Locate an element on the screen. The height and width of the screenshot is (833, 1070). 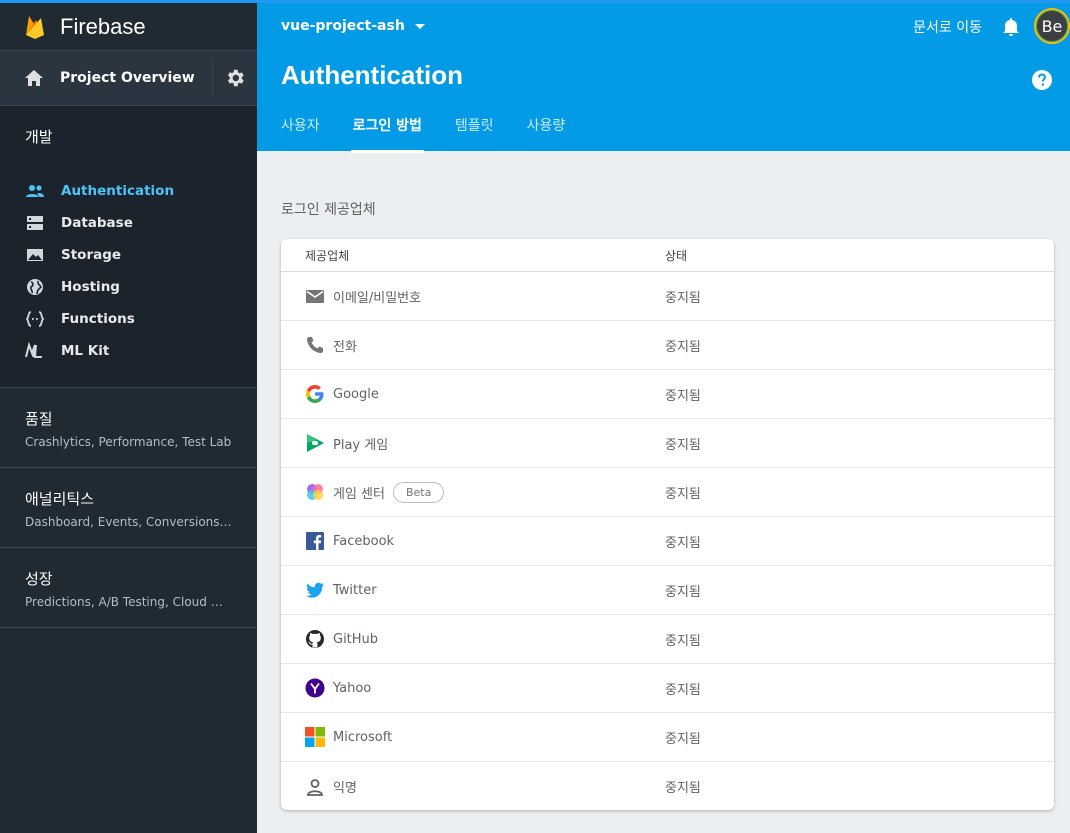
sidebar-item-ml-kit: ML Kit is located at coordinates (128, 351).